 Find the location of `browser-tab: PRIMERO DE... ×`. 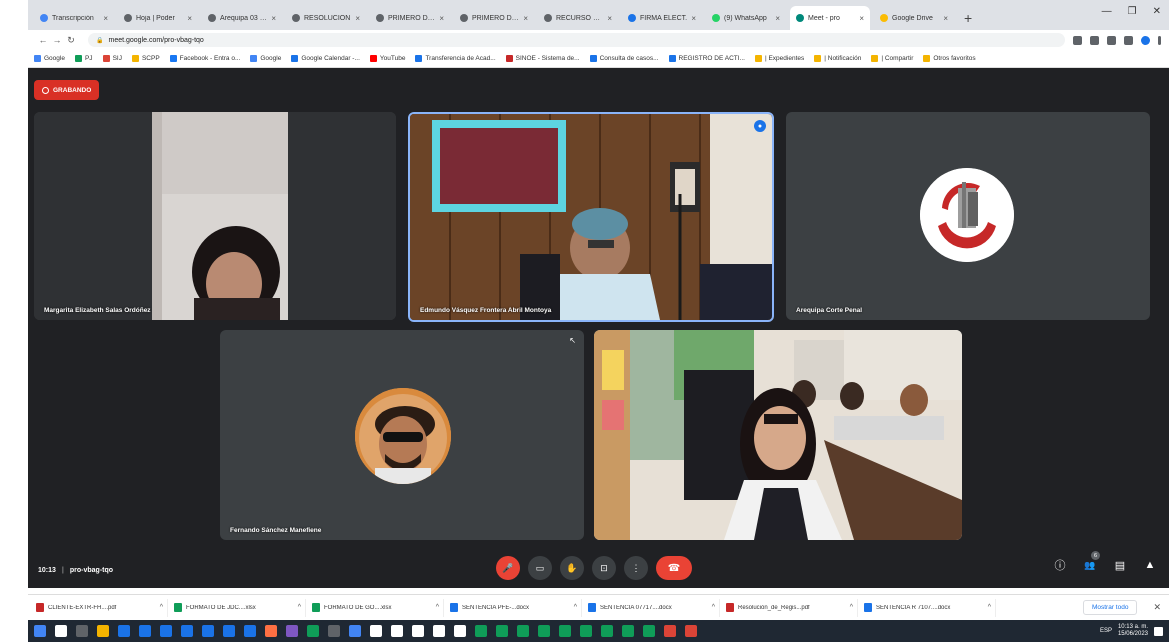

browser-tab: PRIMERO DE... × is located at coordinates (410, 18).